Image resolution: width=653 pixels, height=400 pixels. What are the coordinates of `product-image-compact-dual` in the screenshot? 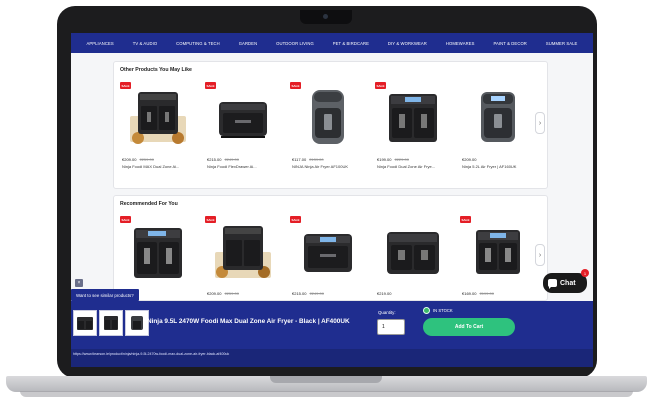 It's located at (498, 252).